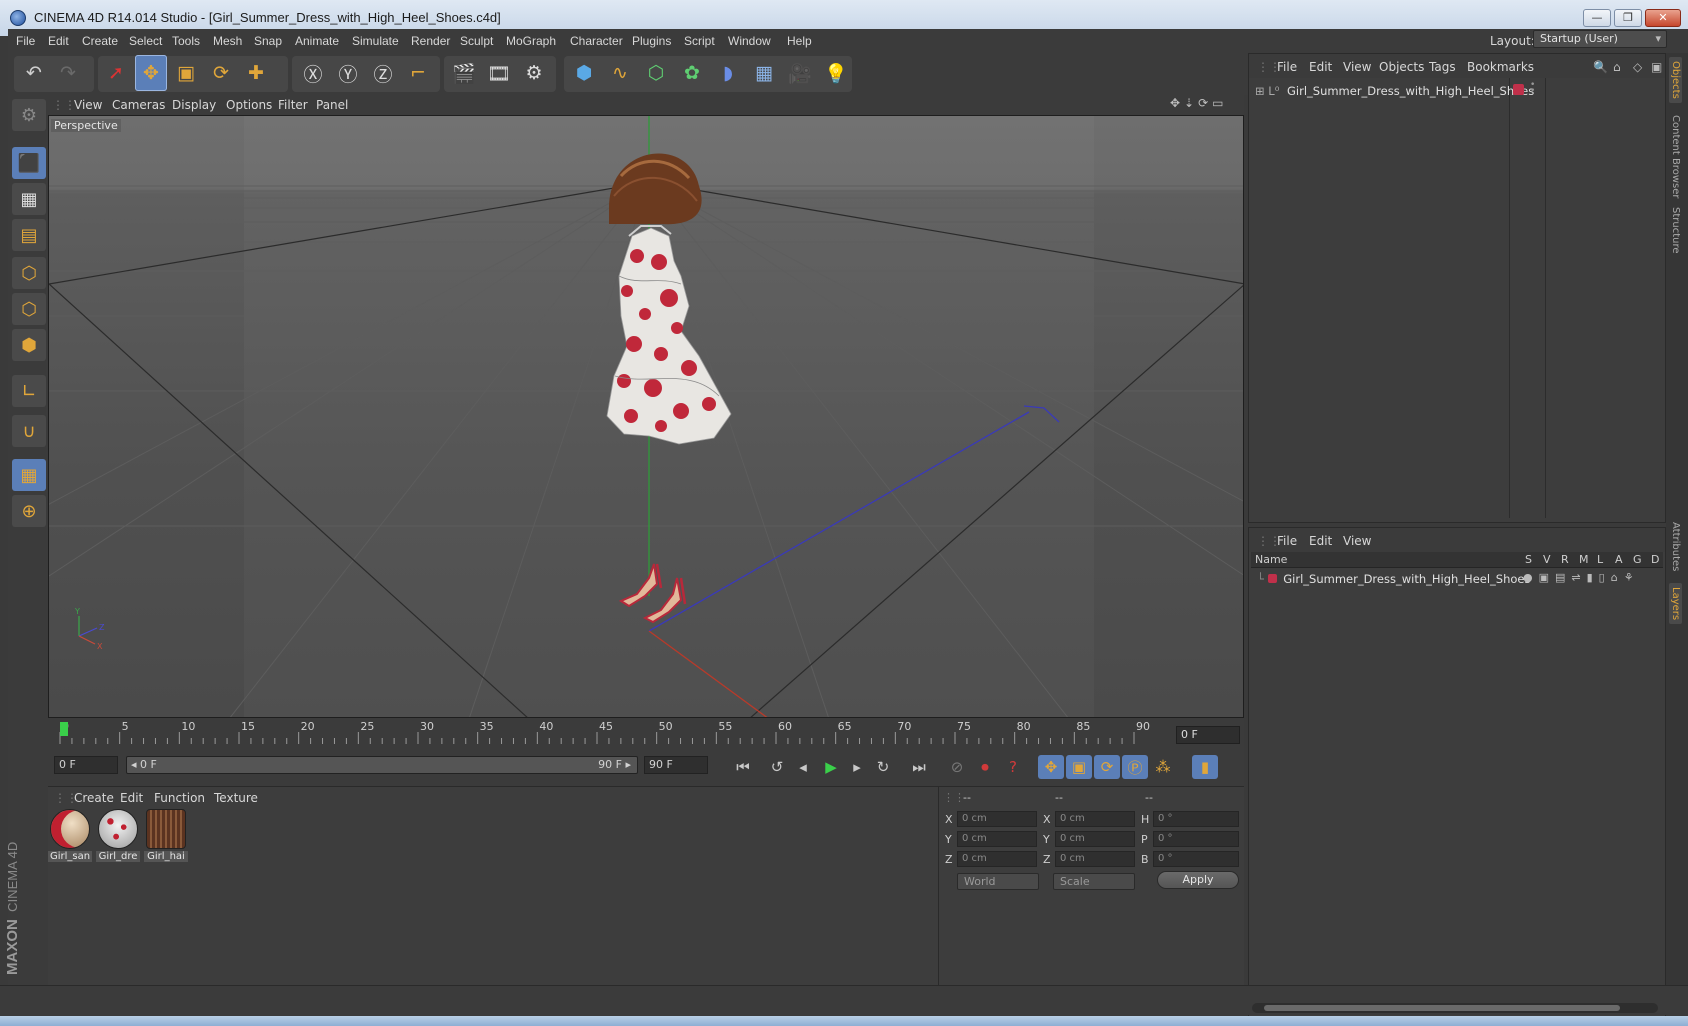 This screenshot has width=1688, height=1026. Describe the element at coordinates (116, 73) in the screenshot. I see `live-selection-icon: ➚` at that location.